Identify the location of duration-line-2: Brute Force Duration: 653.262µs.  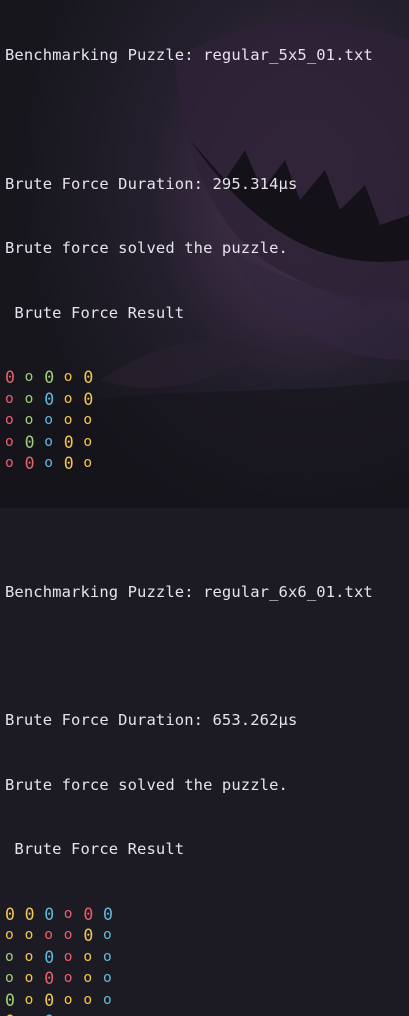
(207, 721).